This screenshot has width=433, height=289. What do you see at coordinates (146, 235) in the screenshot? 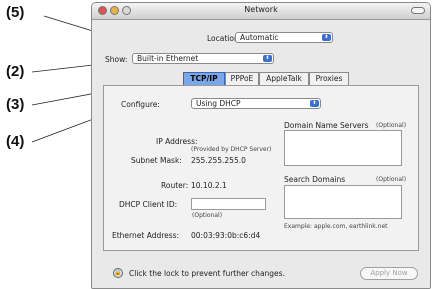
I see `ethernet-address-label: Ethernet Address:` at bounding box center [146, 235].